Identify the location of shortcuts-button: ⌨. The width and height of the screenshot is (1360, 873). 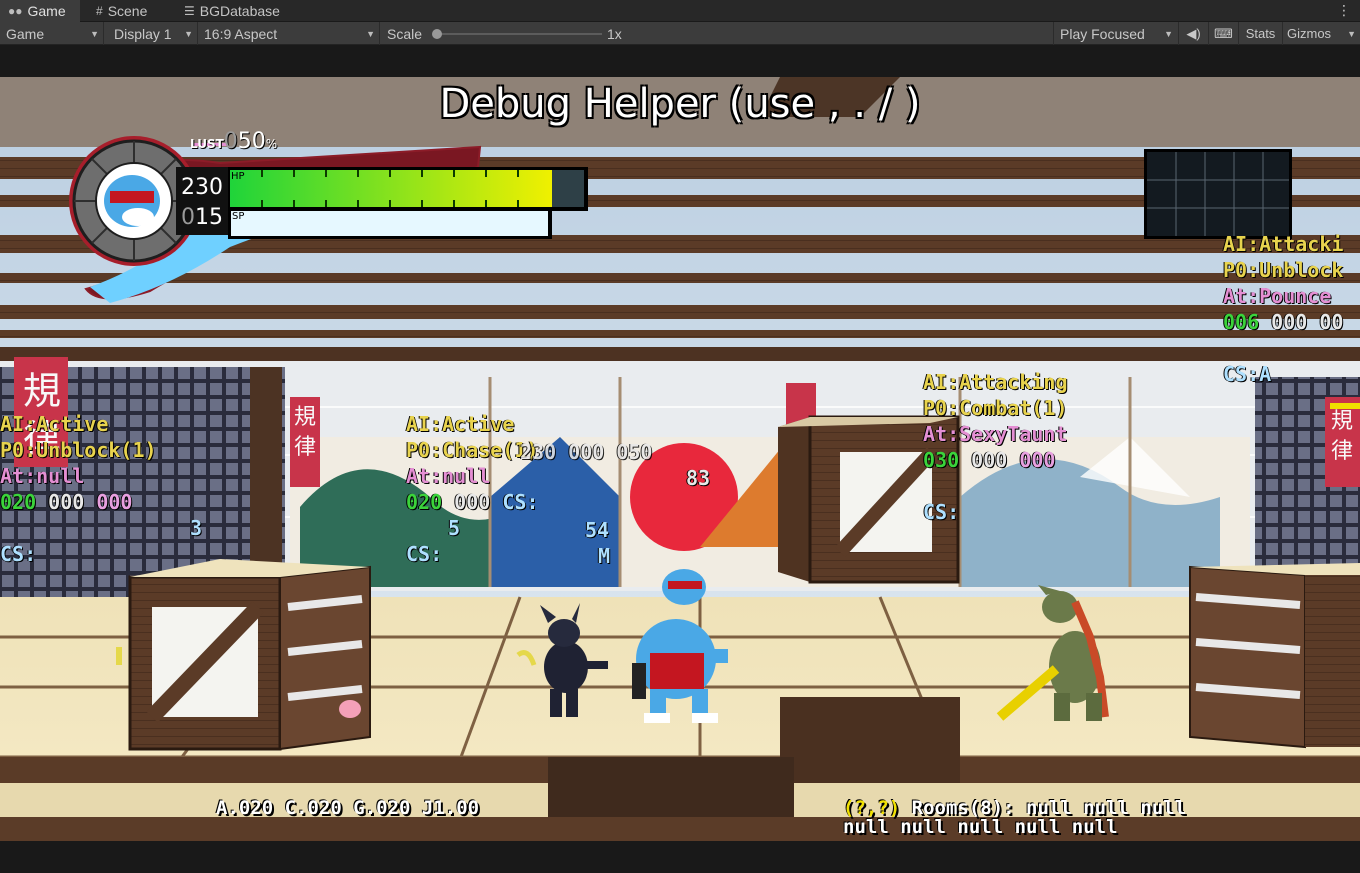
(1223, 33).